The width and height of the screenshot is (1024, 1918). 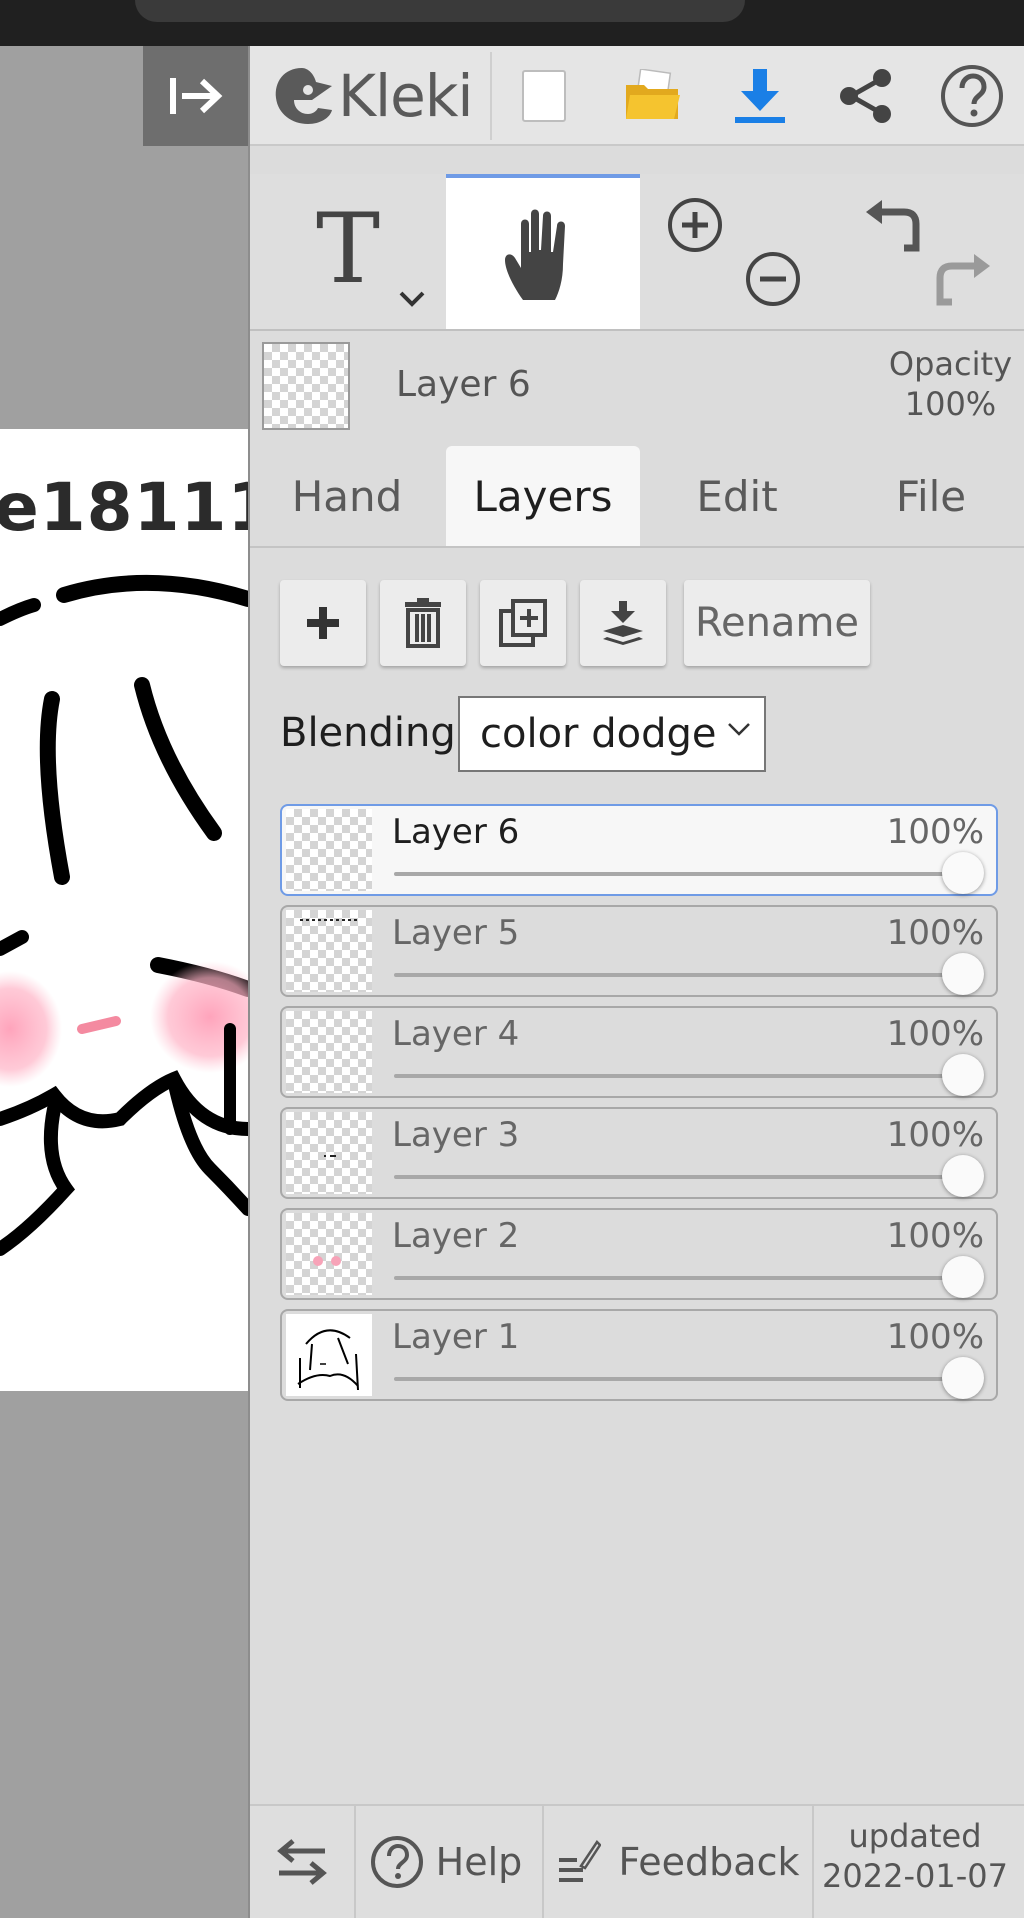 I want to click on merge-layer-button, so click(x=623, y=623).